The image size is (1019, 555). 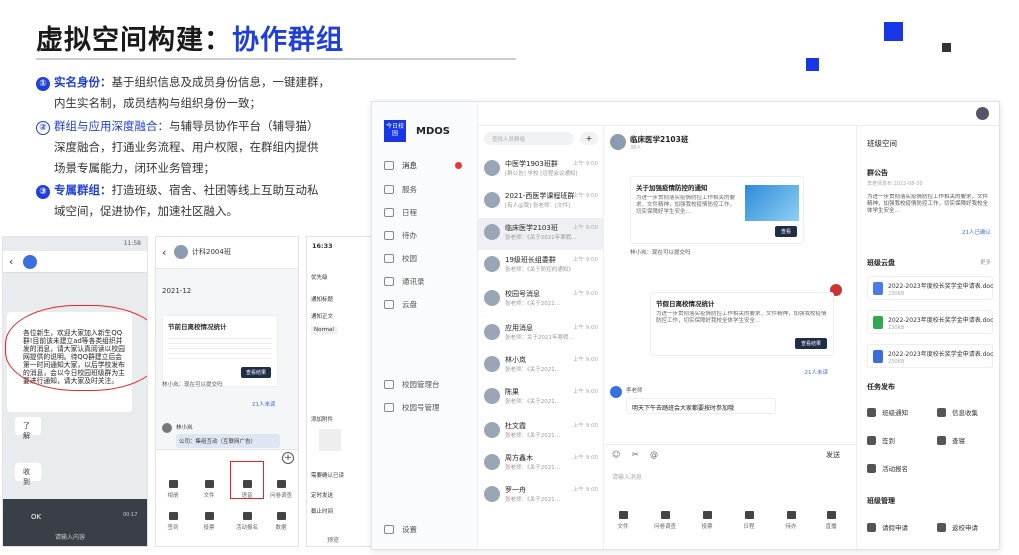 What do you see at coordinates (951, 440) in the screenshot?
I see `task-dorm-check: 查寝` at bounding box center [951, 440].